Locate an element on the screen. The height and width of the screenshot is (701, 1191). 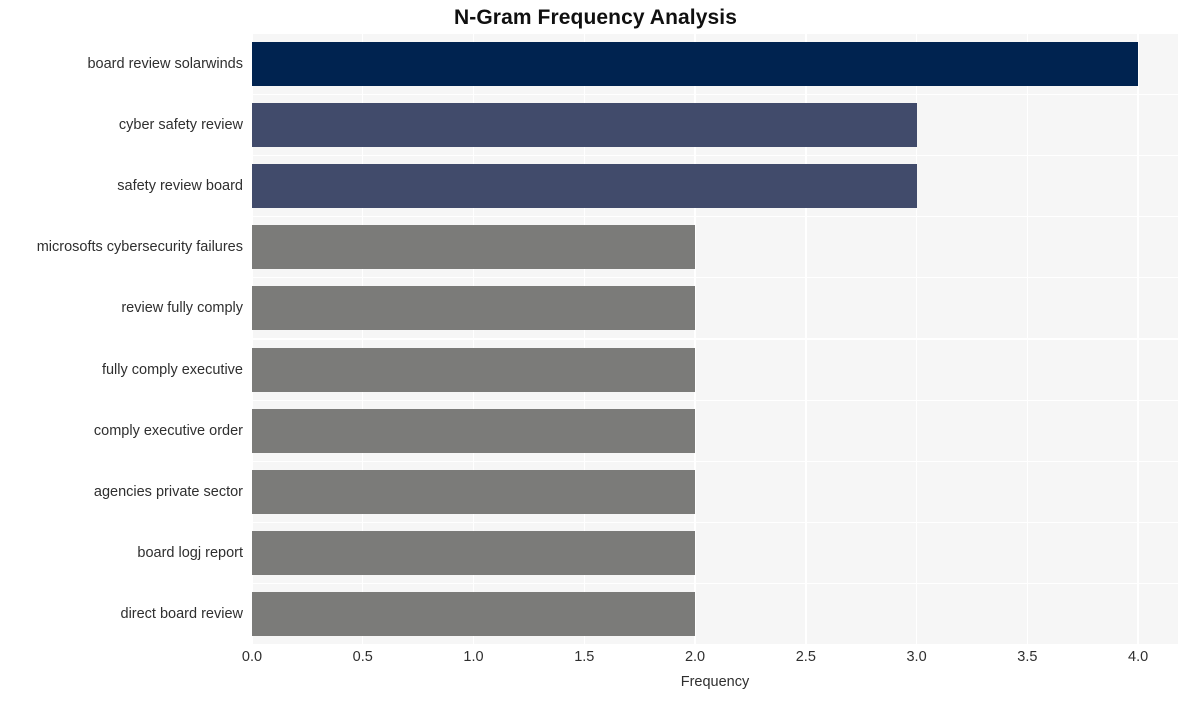
y-axis-tick-label: safety review board is located at coordinates (180, 186).